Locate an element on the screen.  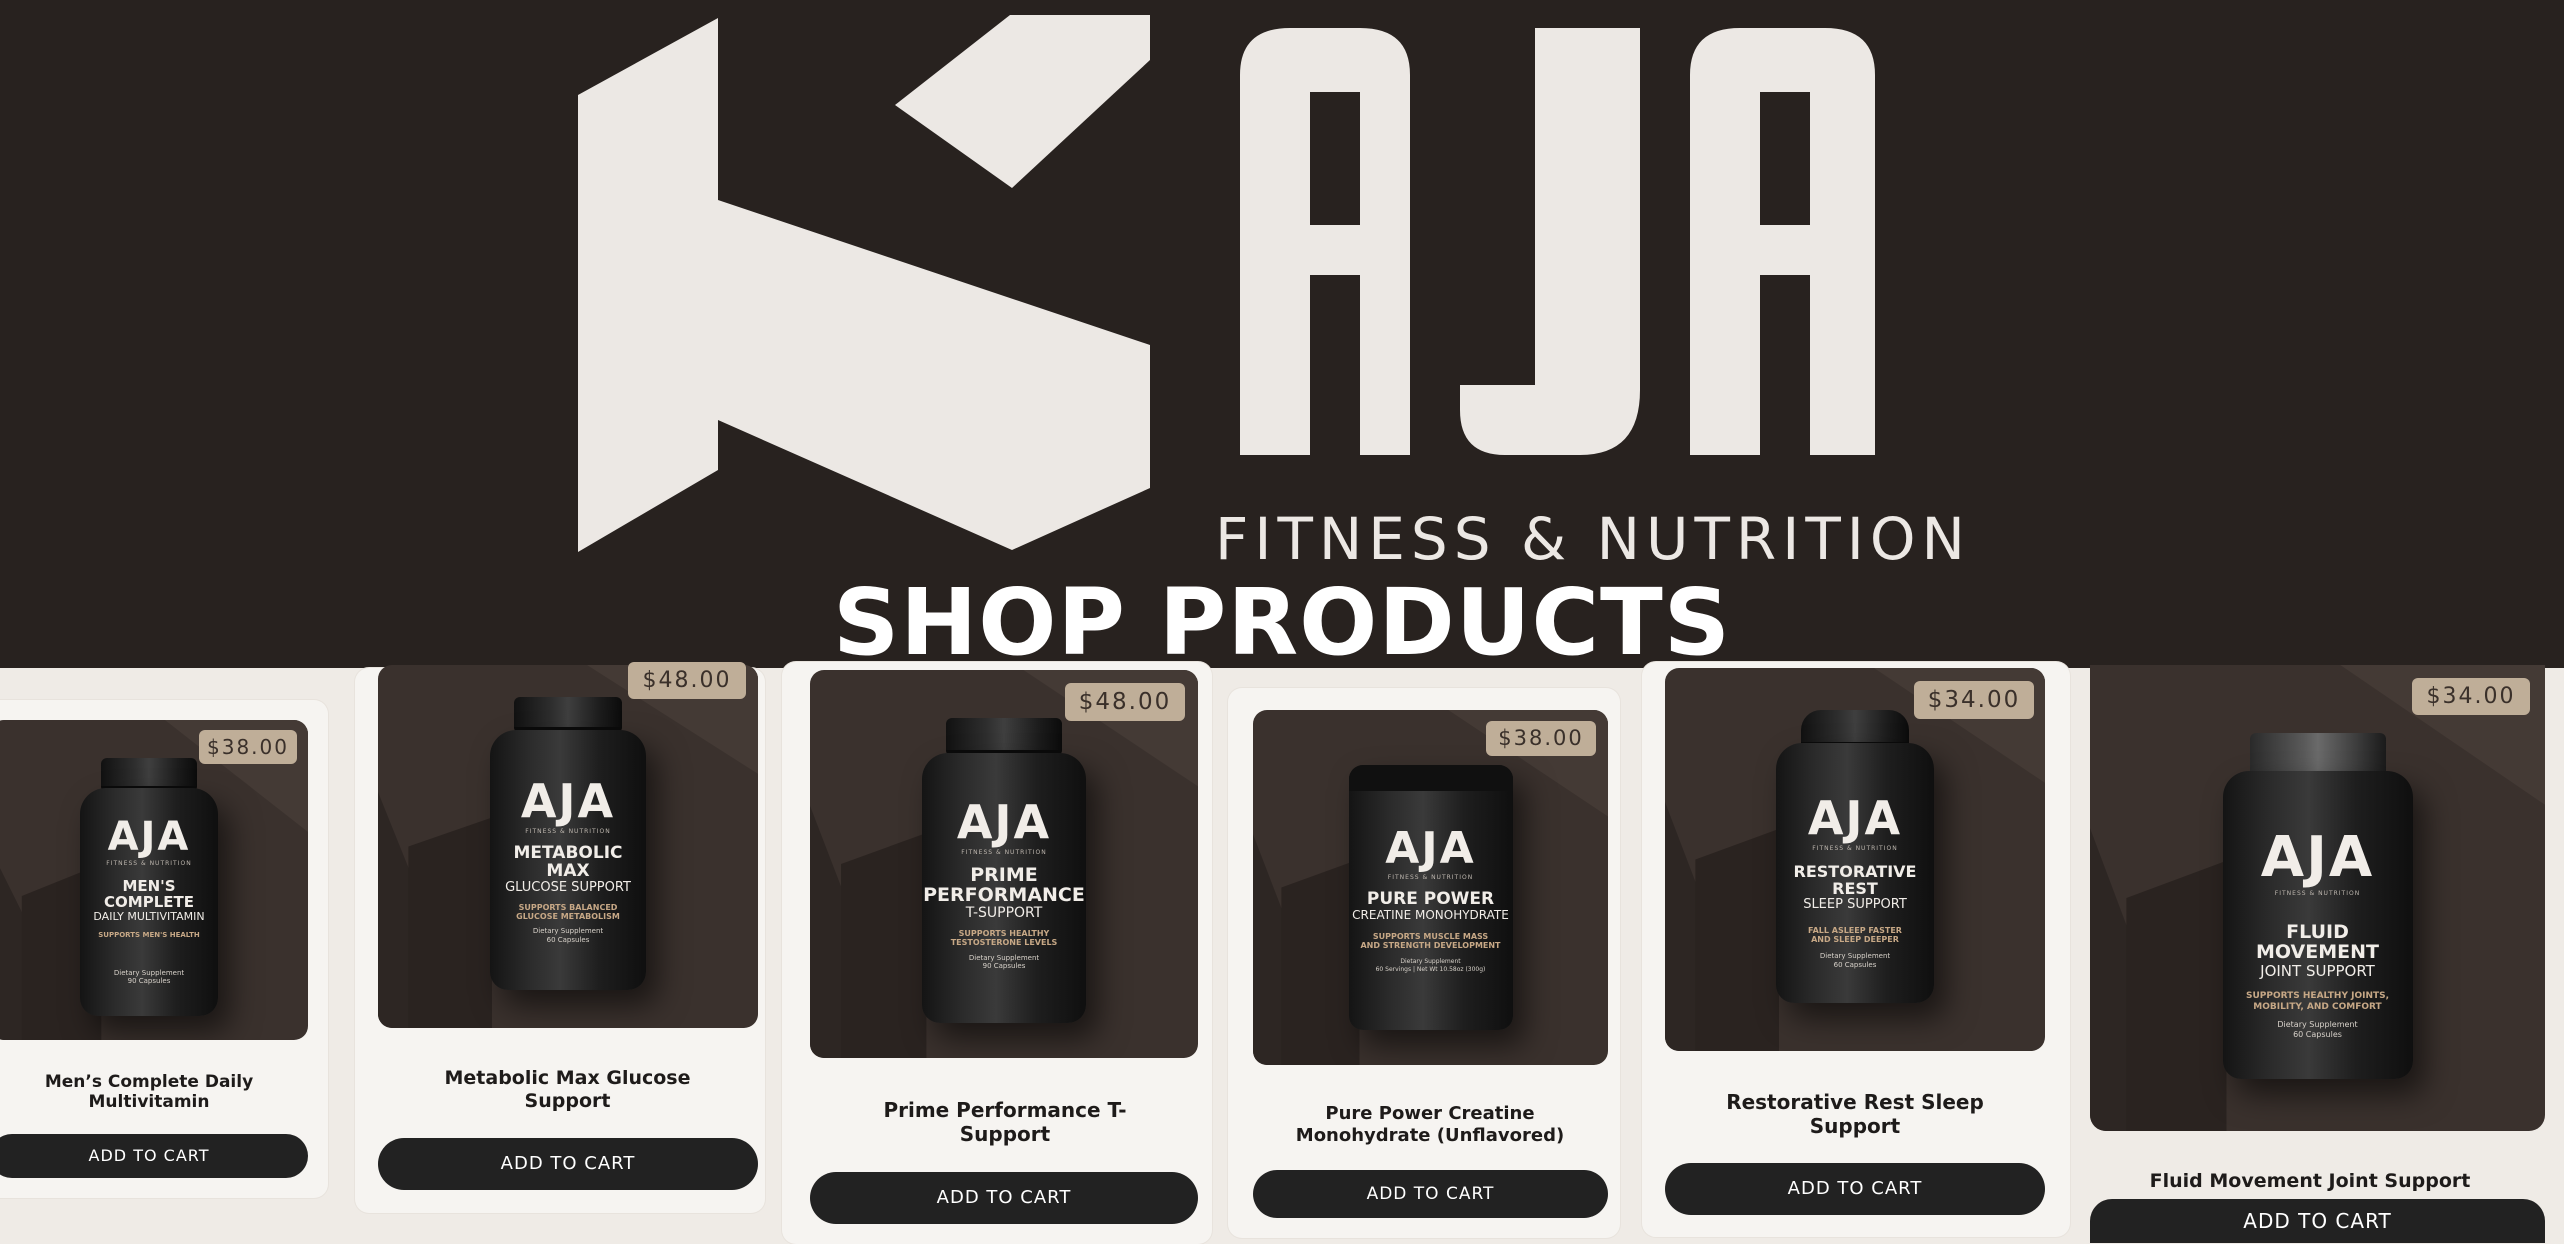
product-title: Men’s Complete Daily Multivitamin is located at coordinates (149, 1092).